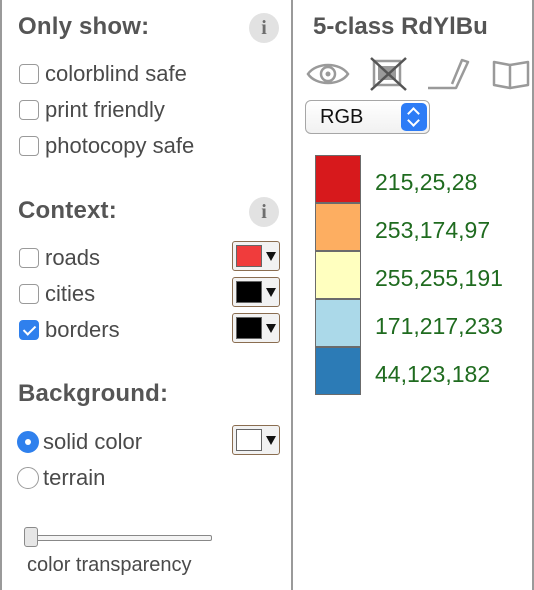 This screenshot has width=534, height=590. I want to click on class-2-swatch, so click(338, 227).